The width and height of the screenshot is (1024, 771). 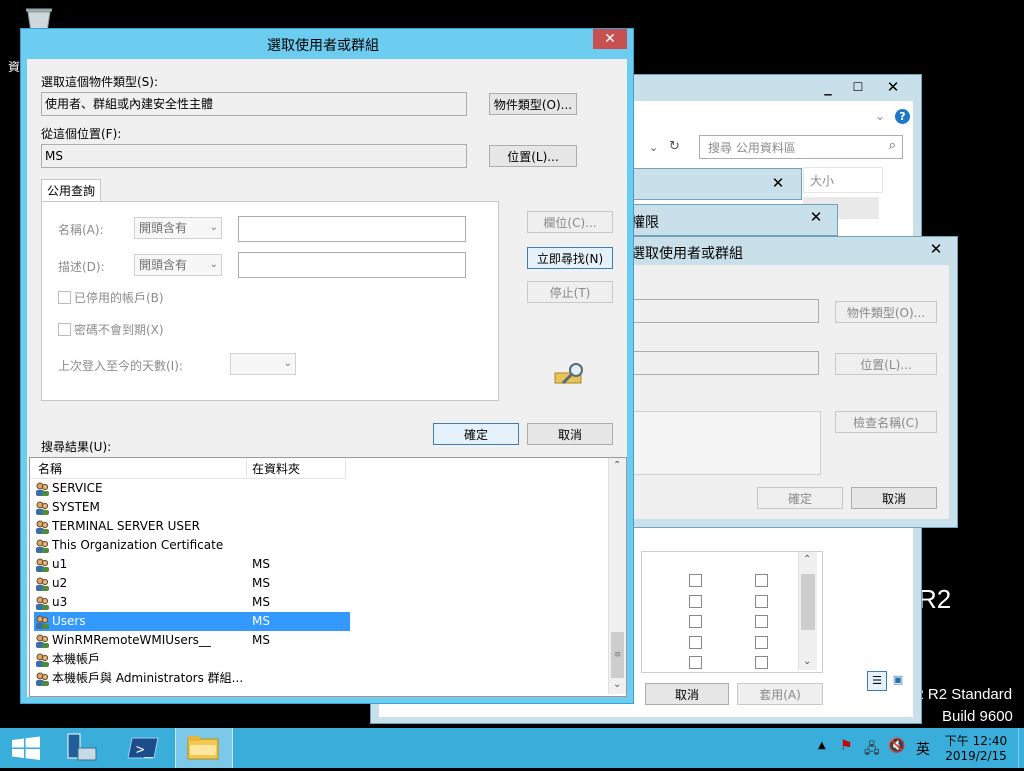 I want to click on column-header-name: 名稱, so click(x=138, y=468).